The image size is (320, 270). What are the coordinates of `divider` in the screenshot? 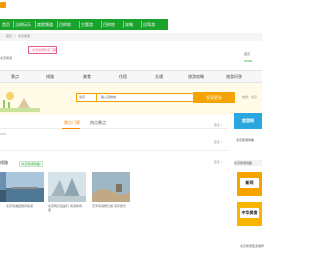 It's located at (114, 150).